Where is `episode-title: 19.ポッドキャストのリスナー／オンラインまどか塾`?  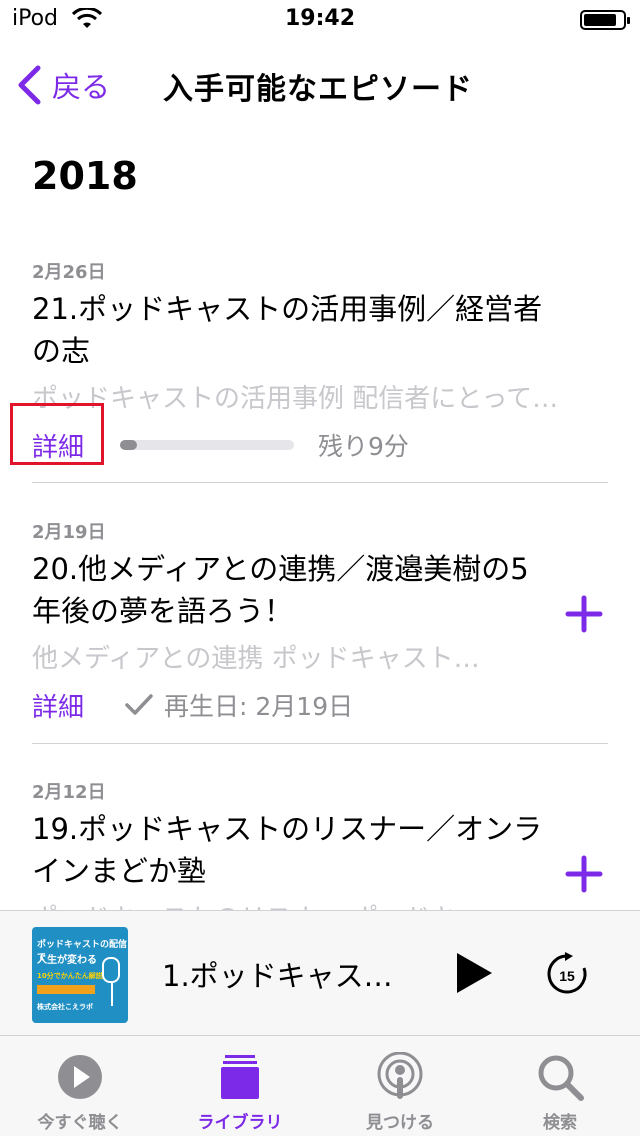
episode-title: 19.ポッドキャストのリスナー／オンラインまどか塾 is located at coordinates (287, 850).